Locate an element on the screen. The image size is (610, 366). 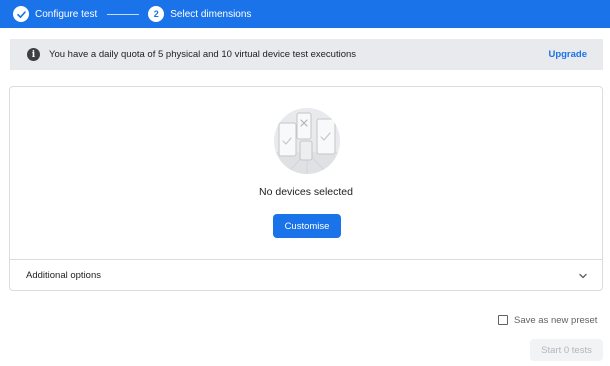
step-label: Configure test is located at coordinates (66, 14).